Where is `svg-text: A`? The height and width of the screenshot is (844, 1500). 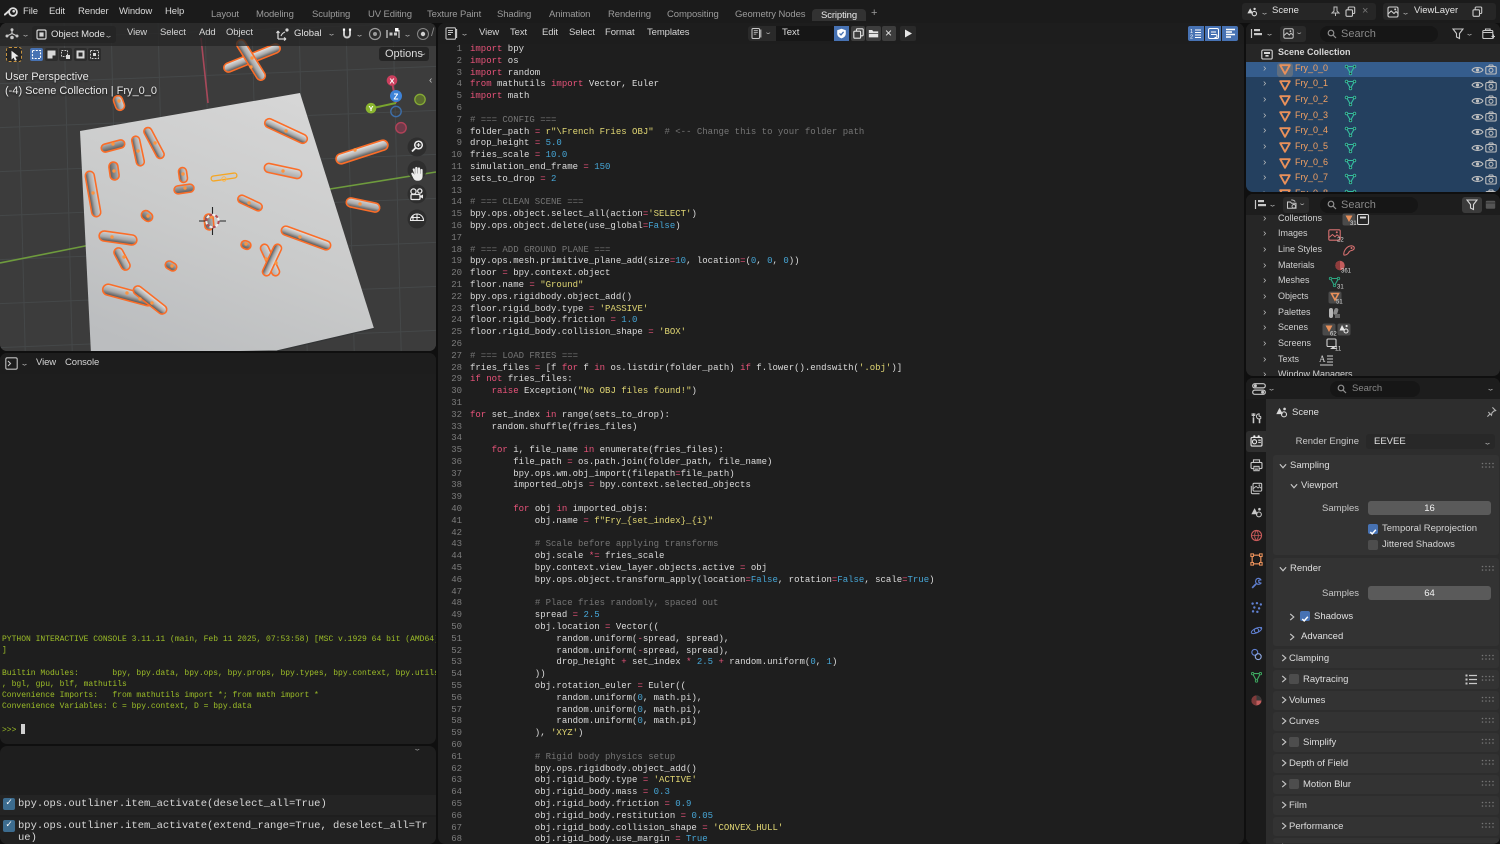 svg-text: A is located at coordinates (1322, 359).